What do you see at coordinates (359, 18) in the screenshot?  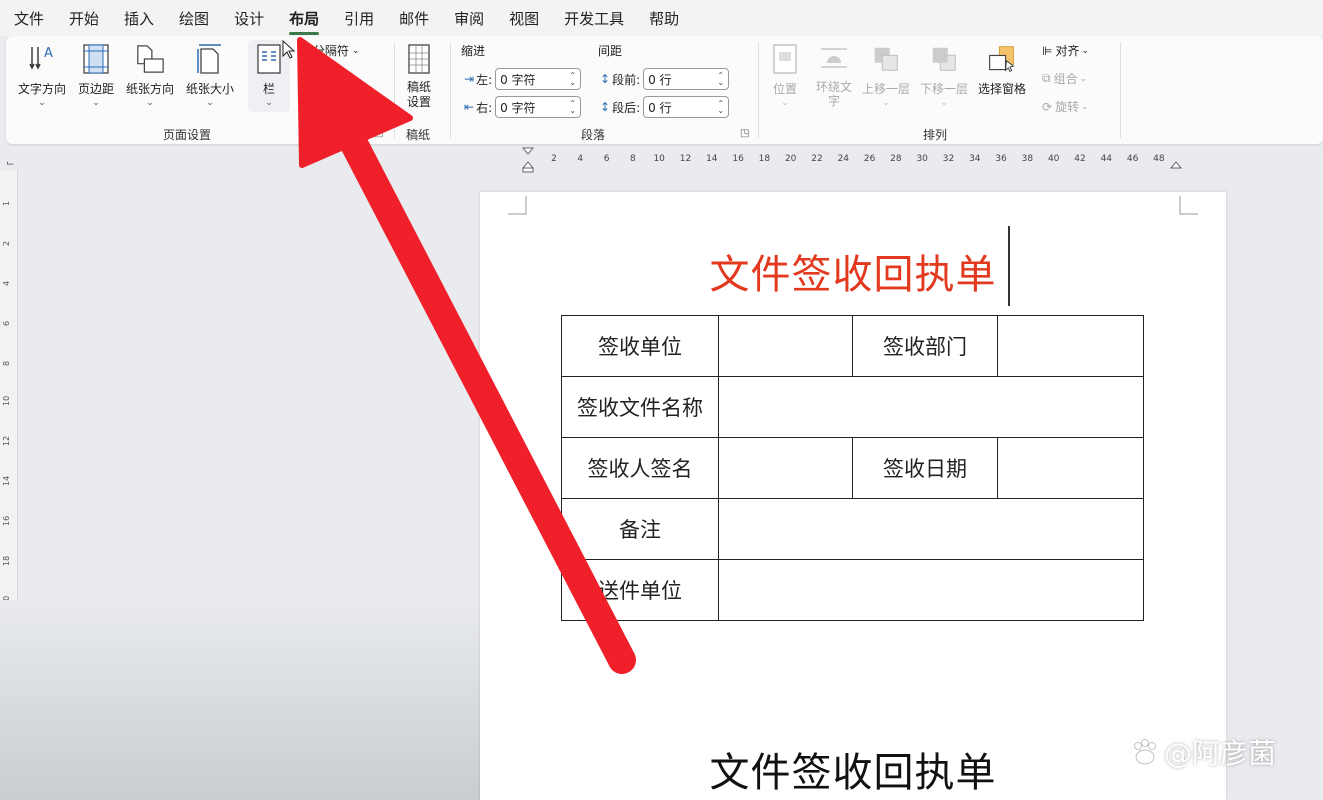 I see `menu-references: 引用` at bounding box center [359, 18].